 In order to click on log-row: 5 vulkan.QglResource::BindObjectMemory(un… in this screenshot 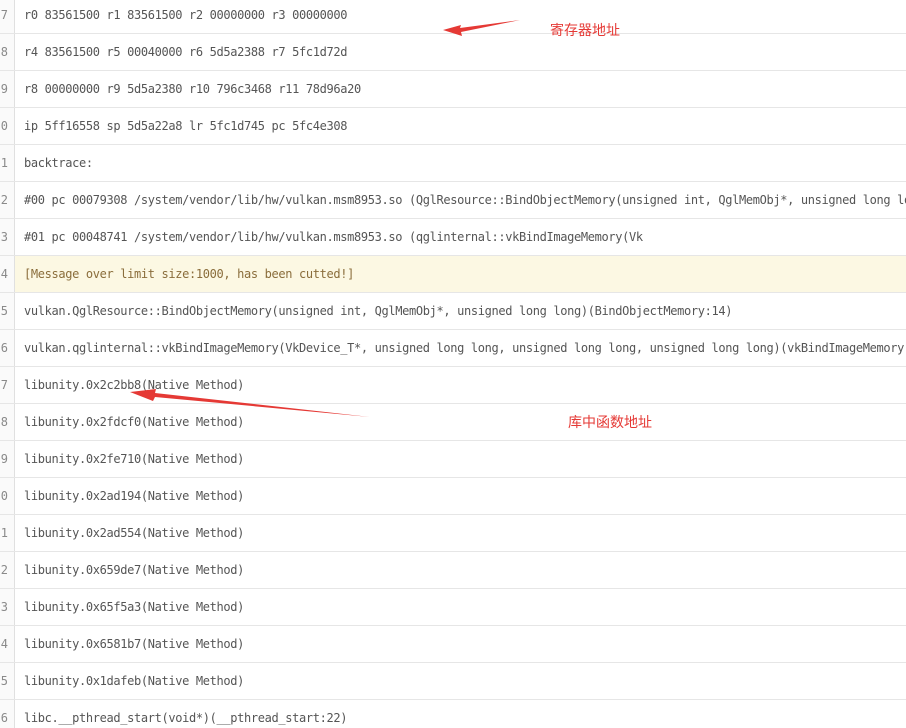, I will do `click(453, 311)`.